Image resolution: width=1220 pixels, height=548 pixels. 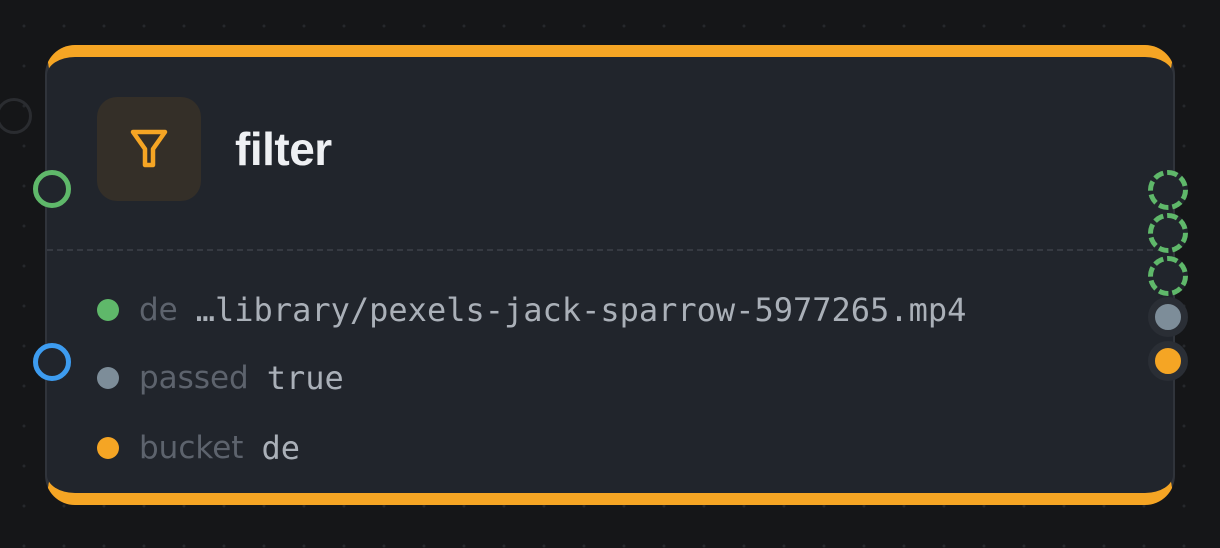 I want to click on output-port-passed, so click(x=1168, y=317).